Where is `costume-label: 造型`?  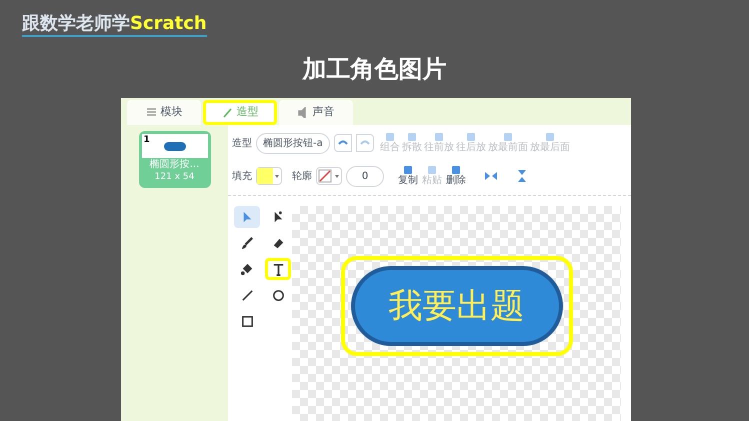
costume-label: 造型 is located at coordinates (242, 143).